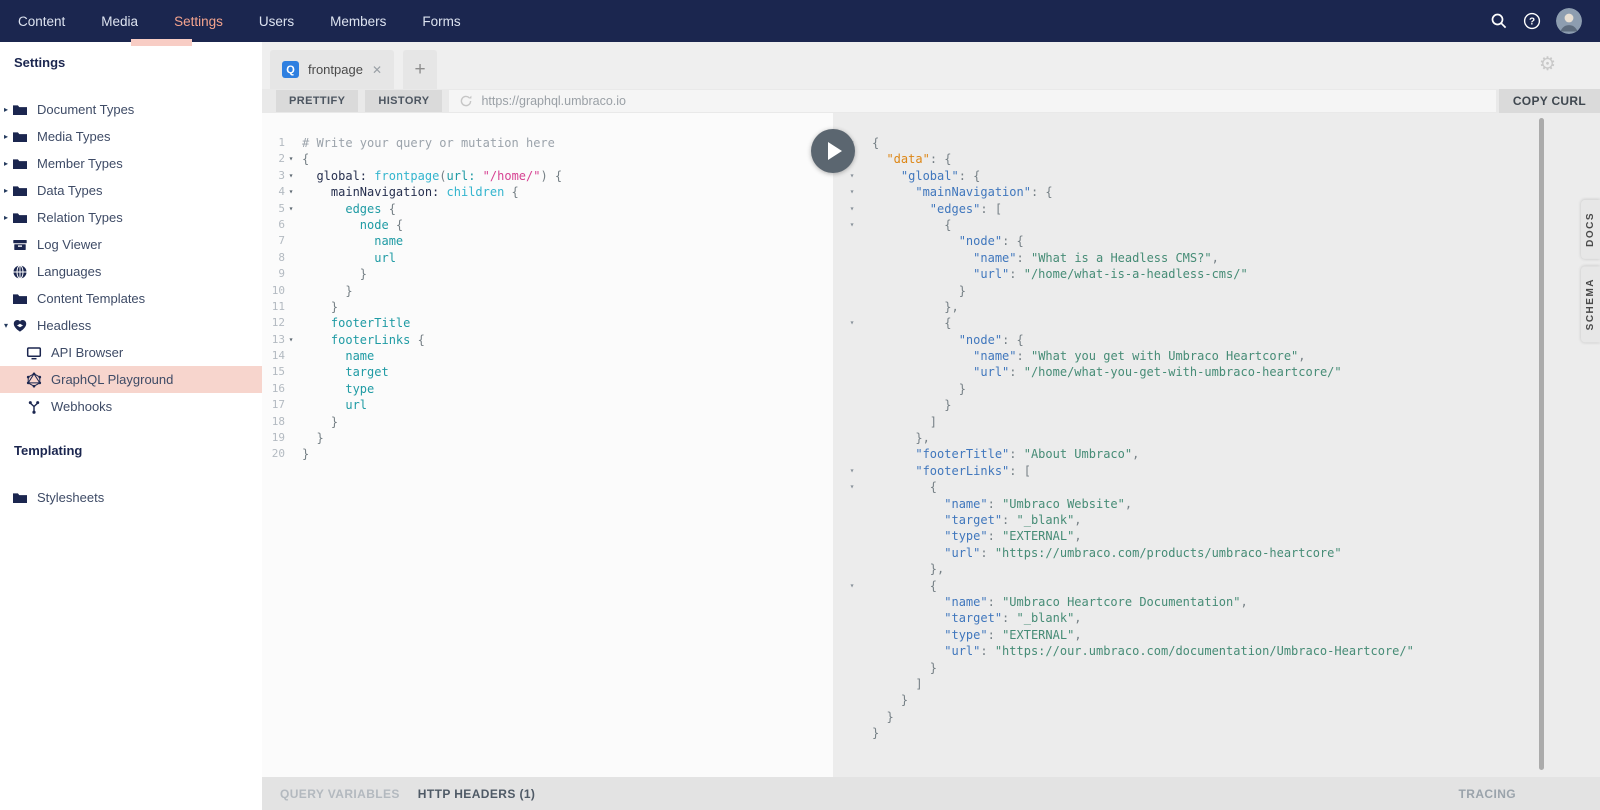 The width and height of the screenshot is (1600, 810). Describe the element at coordinates (972, 101) in the screenshot. I see `endpoint-input: https://graphql.umbraco.io` at that location.